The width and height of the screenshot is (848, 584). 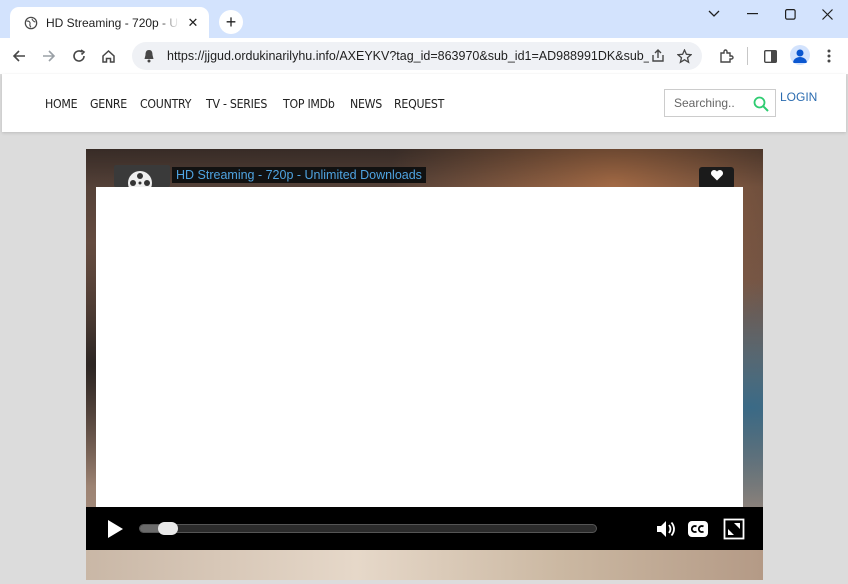 I want to click on close-icon: ✕, so click(x=193, y=23).